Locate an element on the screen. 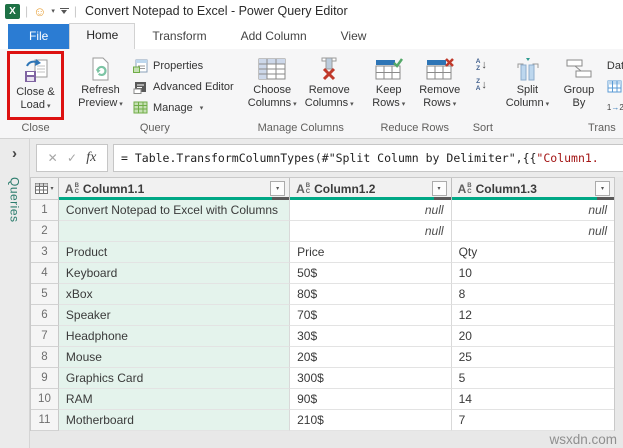 The height and width of the screenshot is (448, 623). cell: RAM is located at coordinates (174, 399).